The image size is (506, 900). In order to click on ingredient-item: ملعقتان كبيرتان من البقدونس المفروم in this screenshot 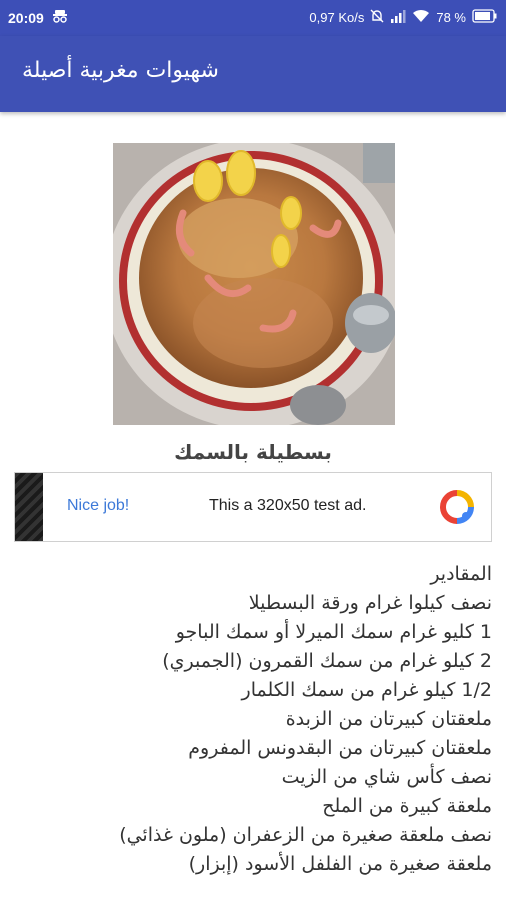, I will do `click(340, 748)`.